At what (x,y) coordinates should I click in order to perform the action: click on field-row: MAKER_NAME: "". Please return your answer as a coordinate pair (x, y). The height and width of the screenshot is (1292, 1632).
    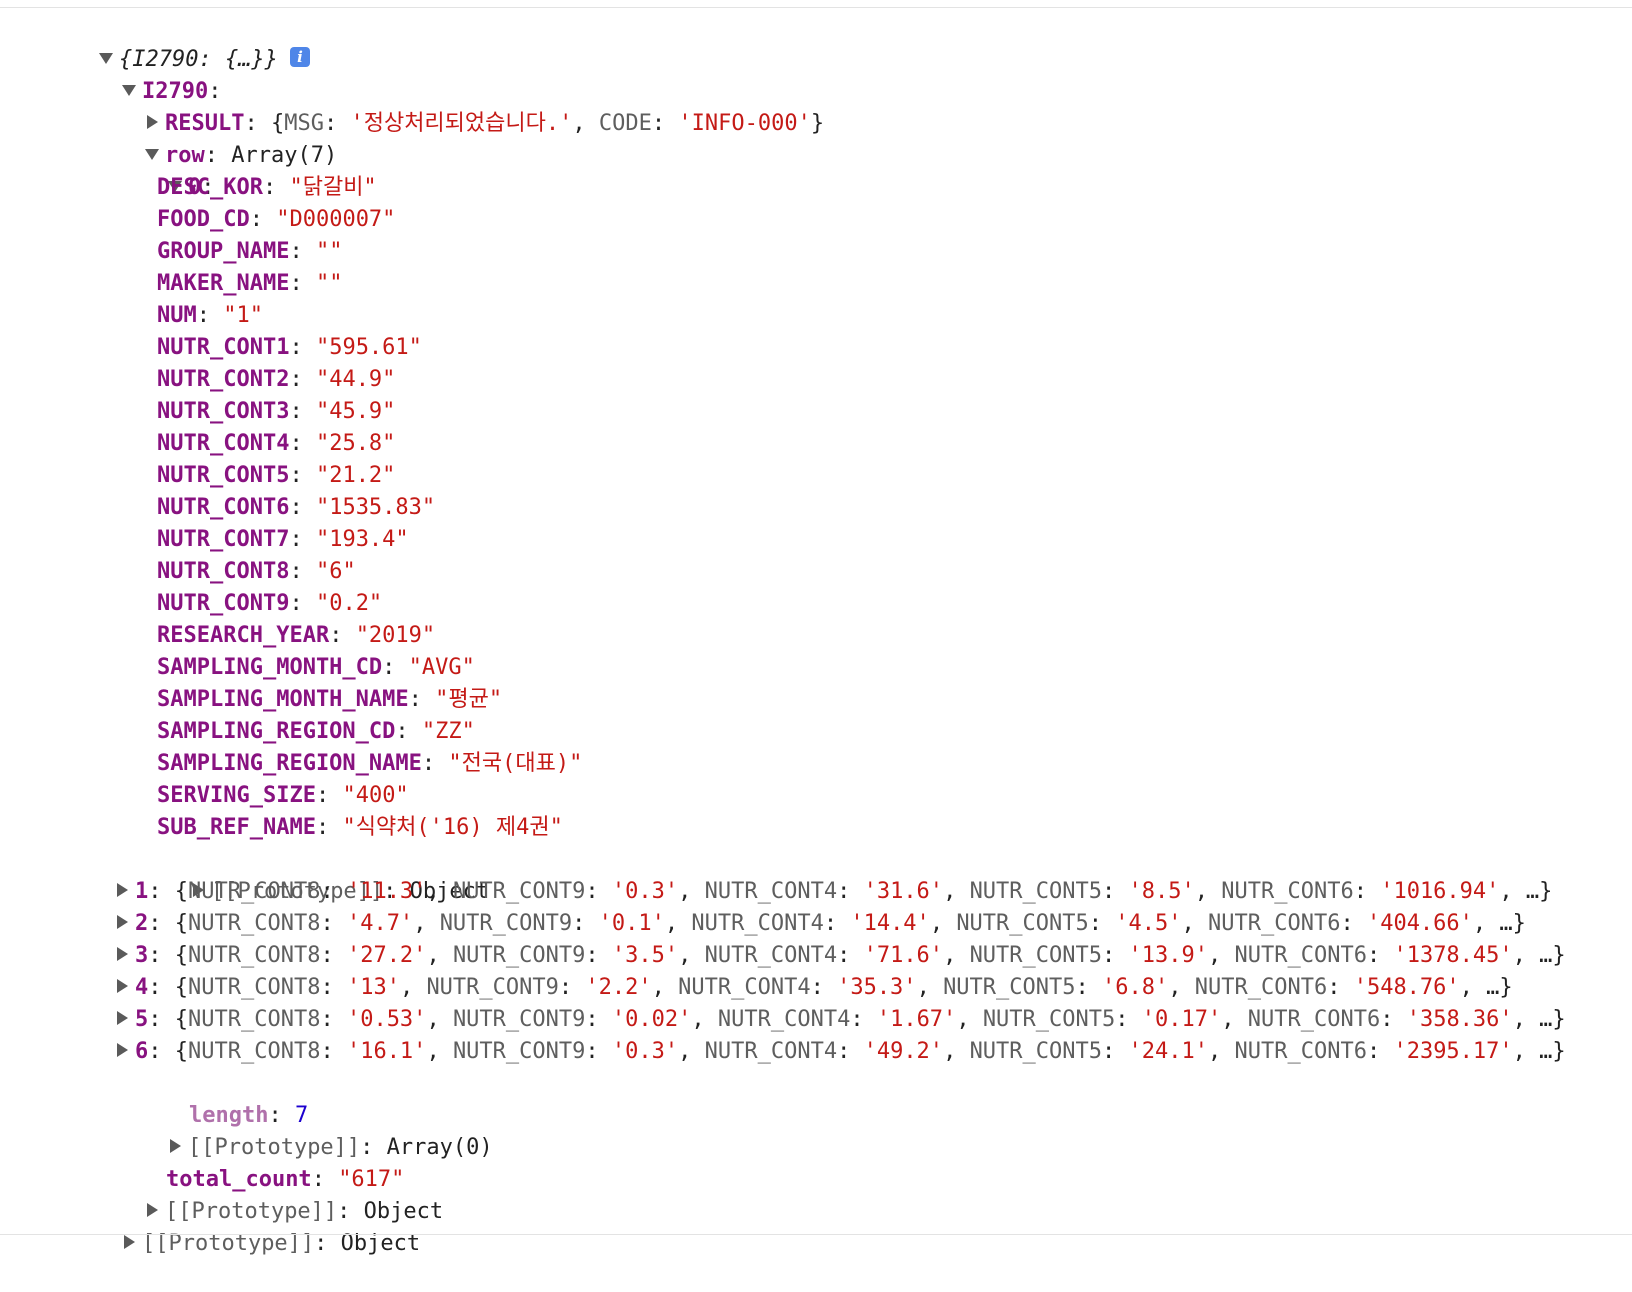
    Looking at the image, I should click on (250, 283).